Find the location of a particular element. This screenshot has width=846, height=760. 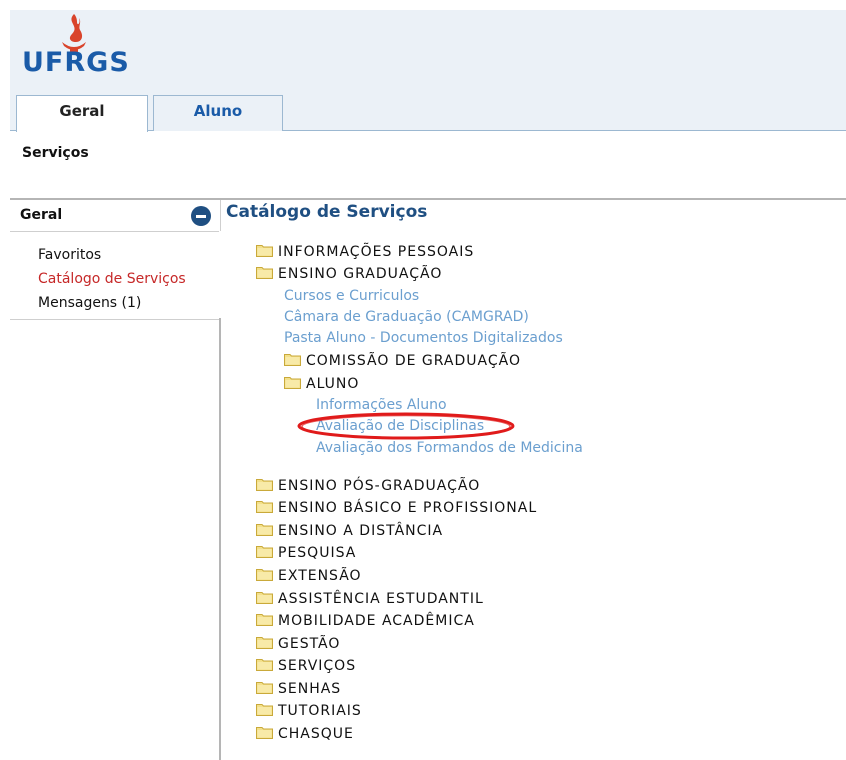

catalog-title: Catálogo de Serviços is located at coordinates (327, 212).